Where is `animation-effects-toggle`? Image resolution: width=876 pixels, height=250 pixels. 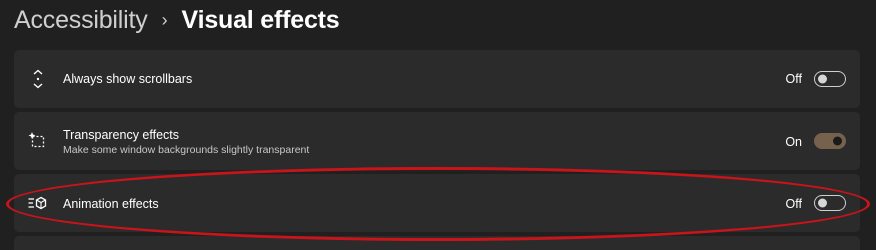 animation-effects-toggle is located at coordinates (830, 203).